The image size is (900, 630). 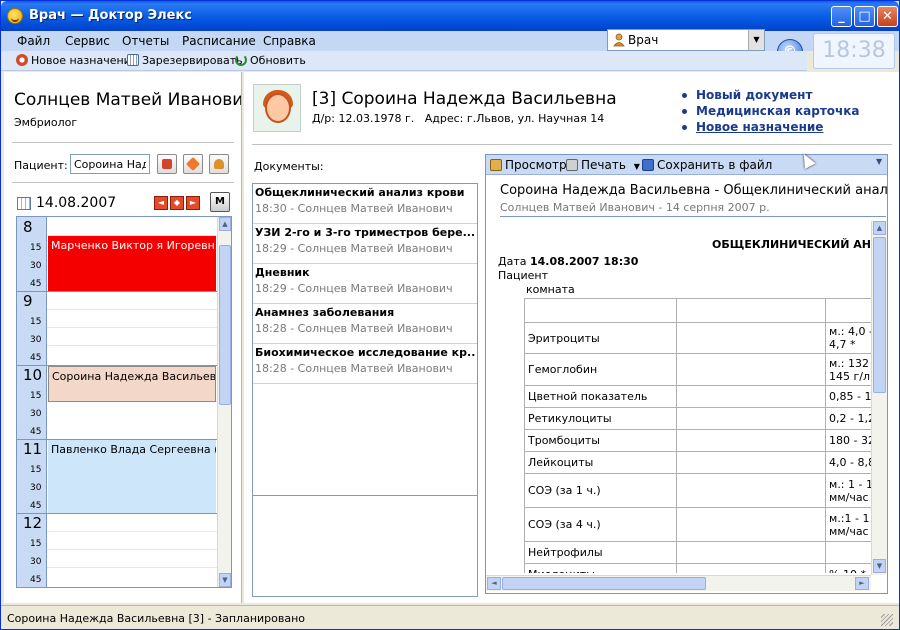 What do you see at coordinates (879, 161) in the screenshot?
I see `toolbar-overflow-icon: ▼` at bounding box center [879, 161].